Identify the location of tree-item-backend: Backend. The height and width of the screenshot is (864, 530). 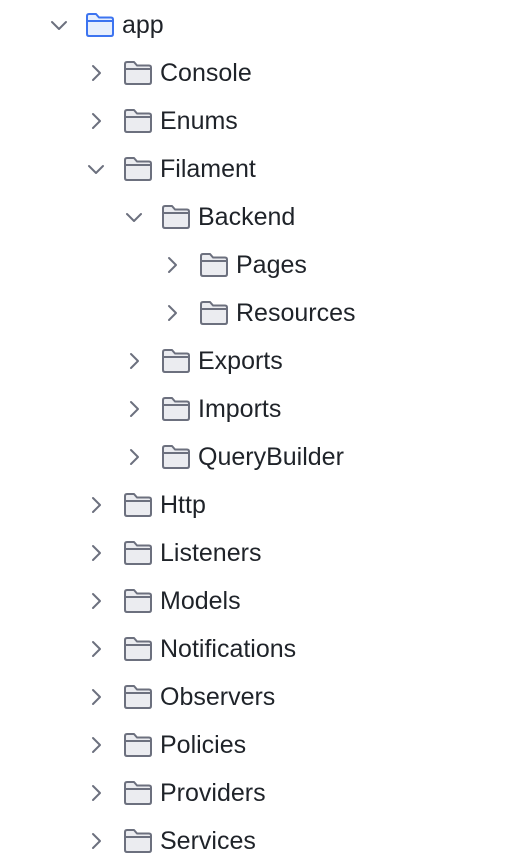
(265, 217).